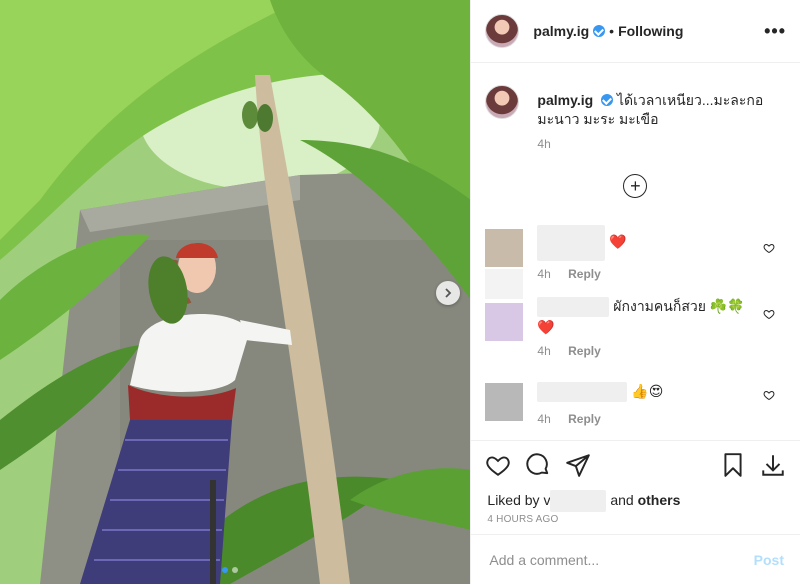 The height and width of the screenshot is (584, 800). I want to click on comment-body: 👍😍, so click(600, 392).